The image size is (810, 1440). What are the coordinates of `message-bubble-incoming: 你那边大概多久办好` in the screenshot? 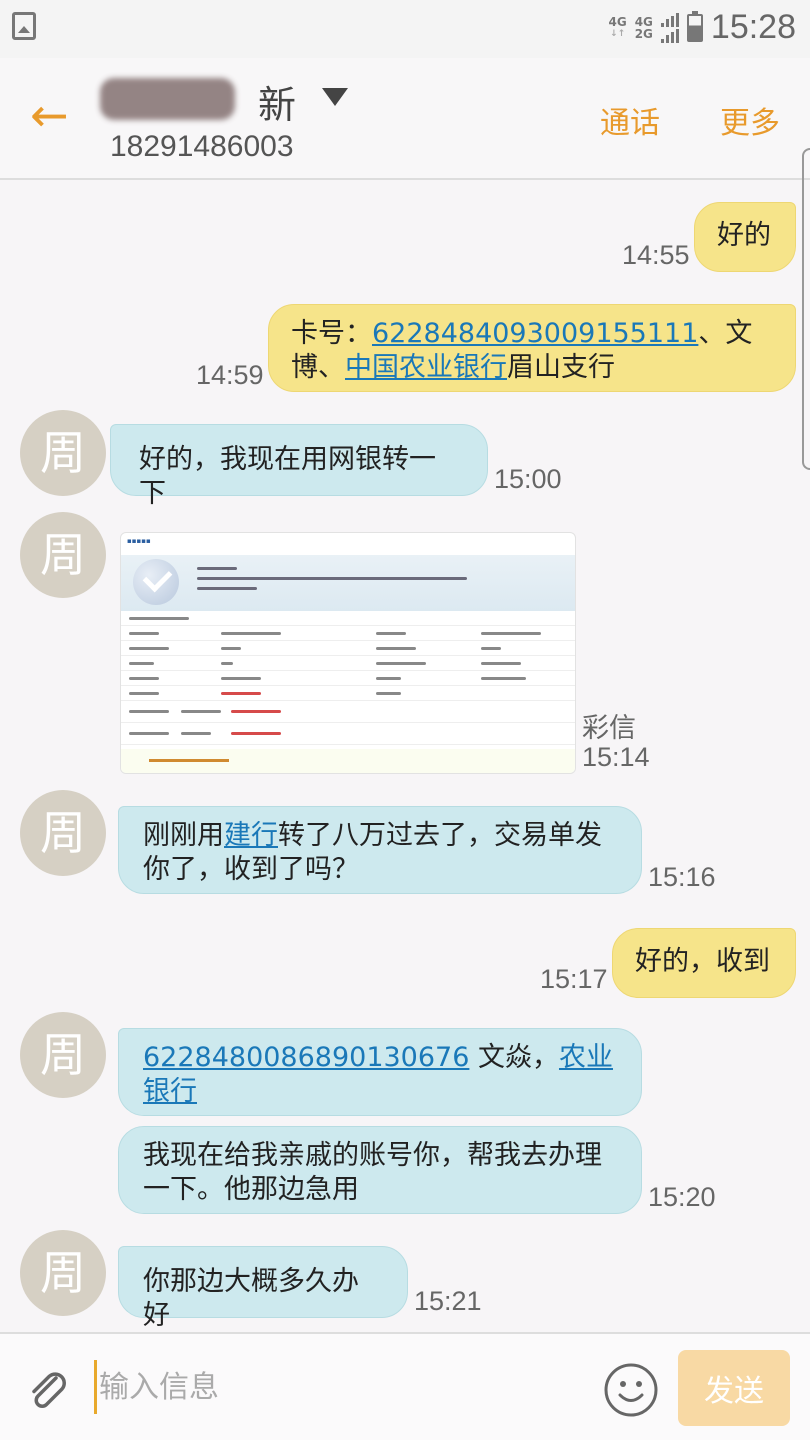 It's located at (263, 1288).